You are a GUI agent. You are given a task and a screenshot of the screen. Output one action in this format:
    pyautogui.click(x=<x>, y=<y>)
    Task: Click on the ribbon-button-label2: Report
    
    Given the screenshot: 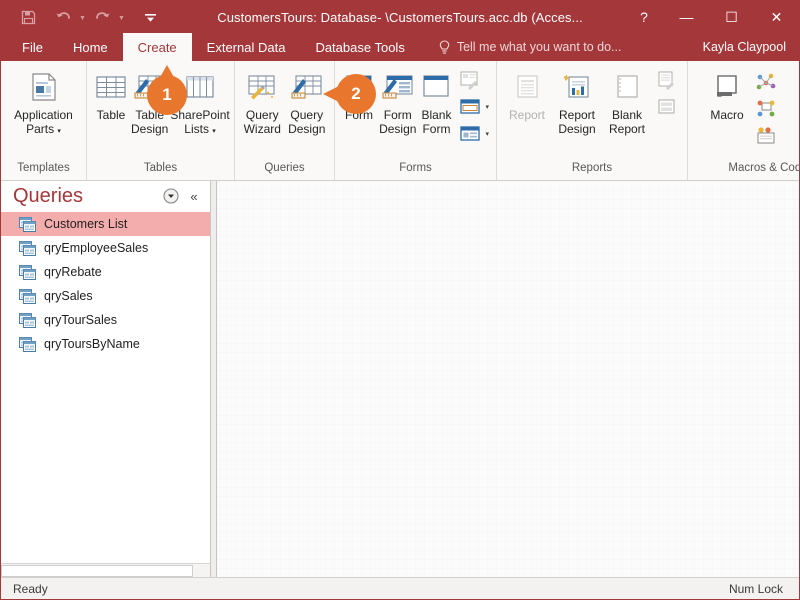 What is the action you would take?
    pyautogui.click(x=627, y=129)
    